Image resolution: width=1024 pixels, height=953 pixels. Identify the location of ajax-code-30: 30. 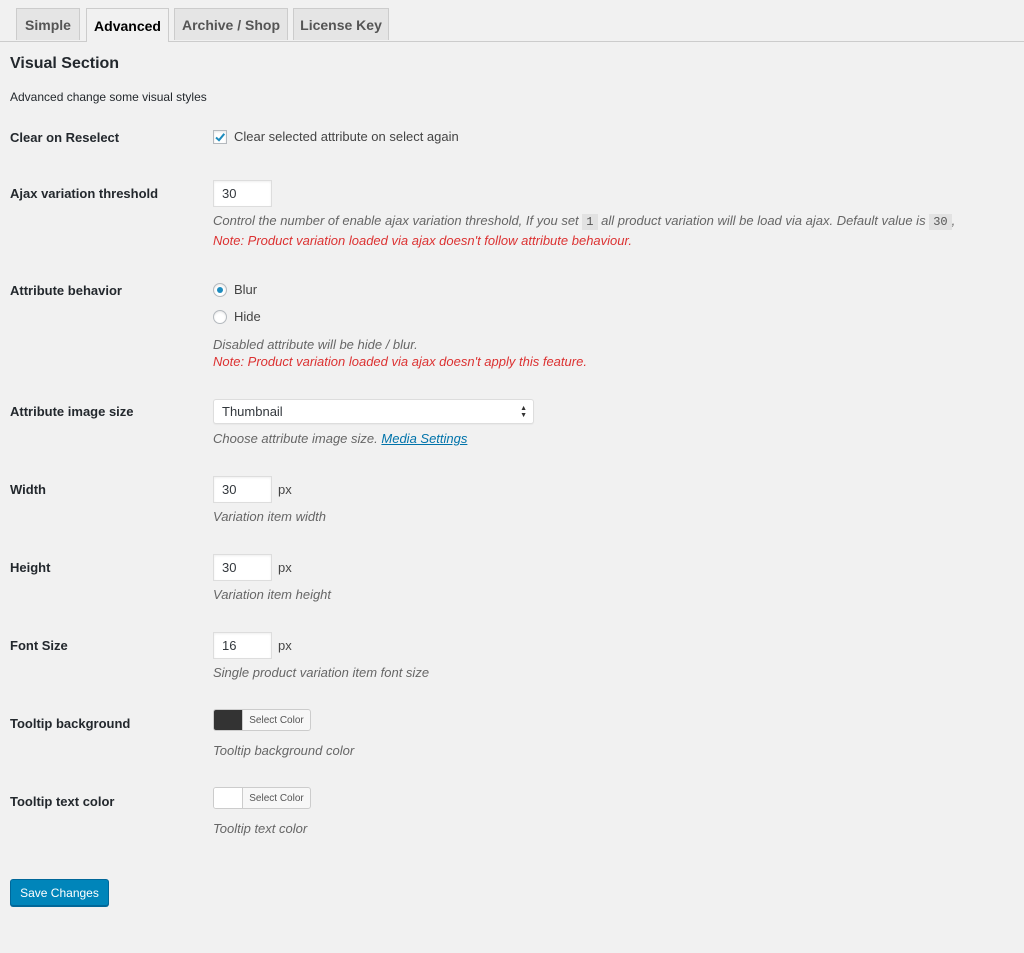
(940, 222).